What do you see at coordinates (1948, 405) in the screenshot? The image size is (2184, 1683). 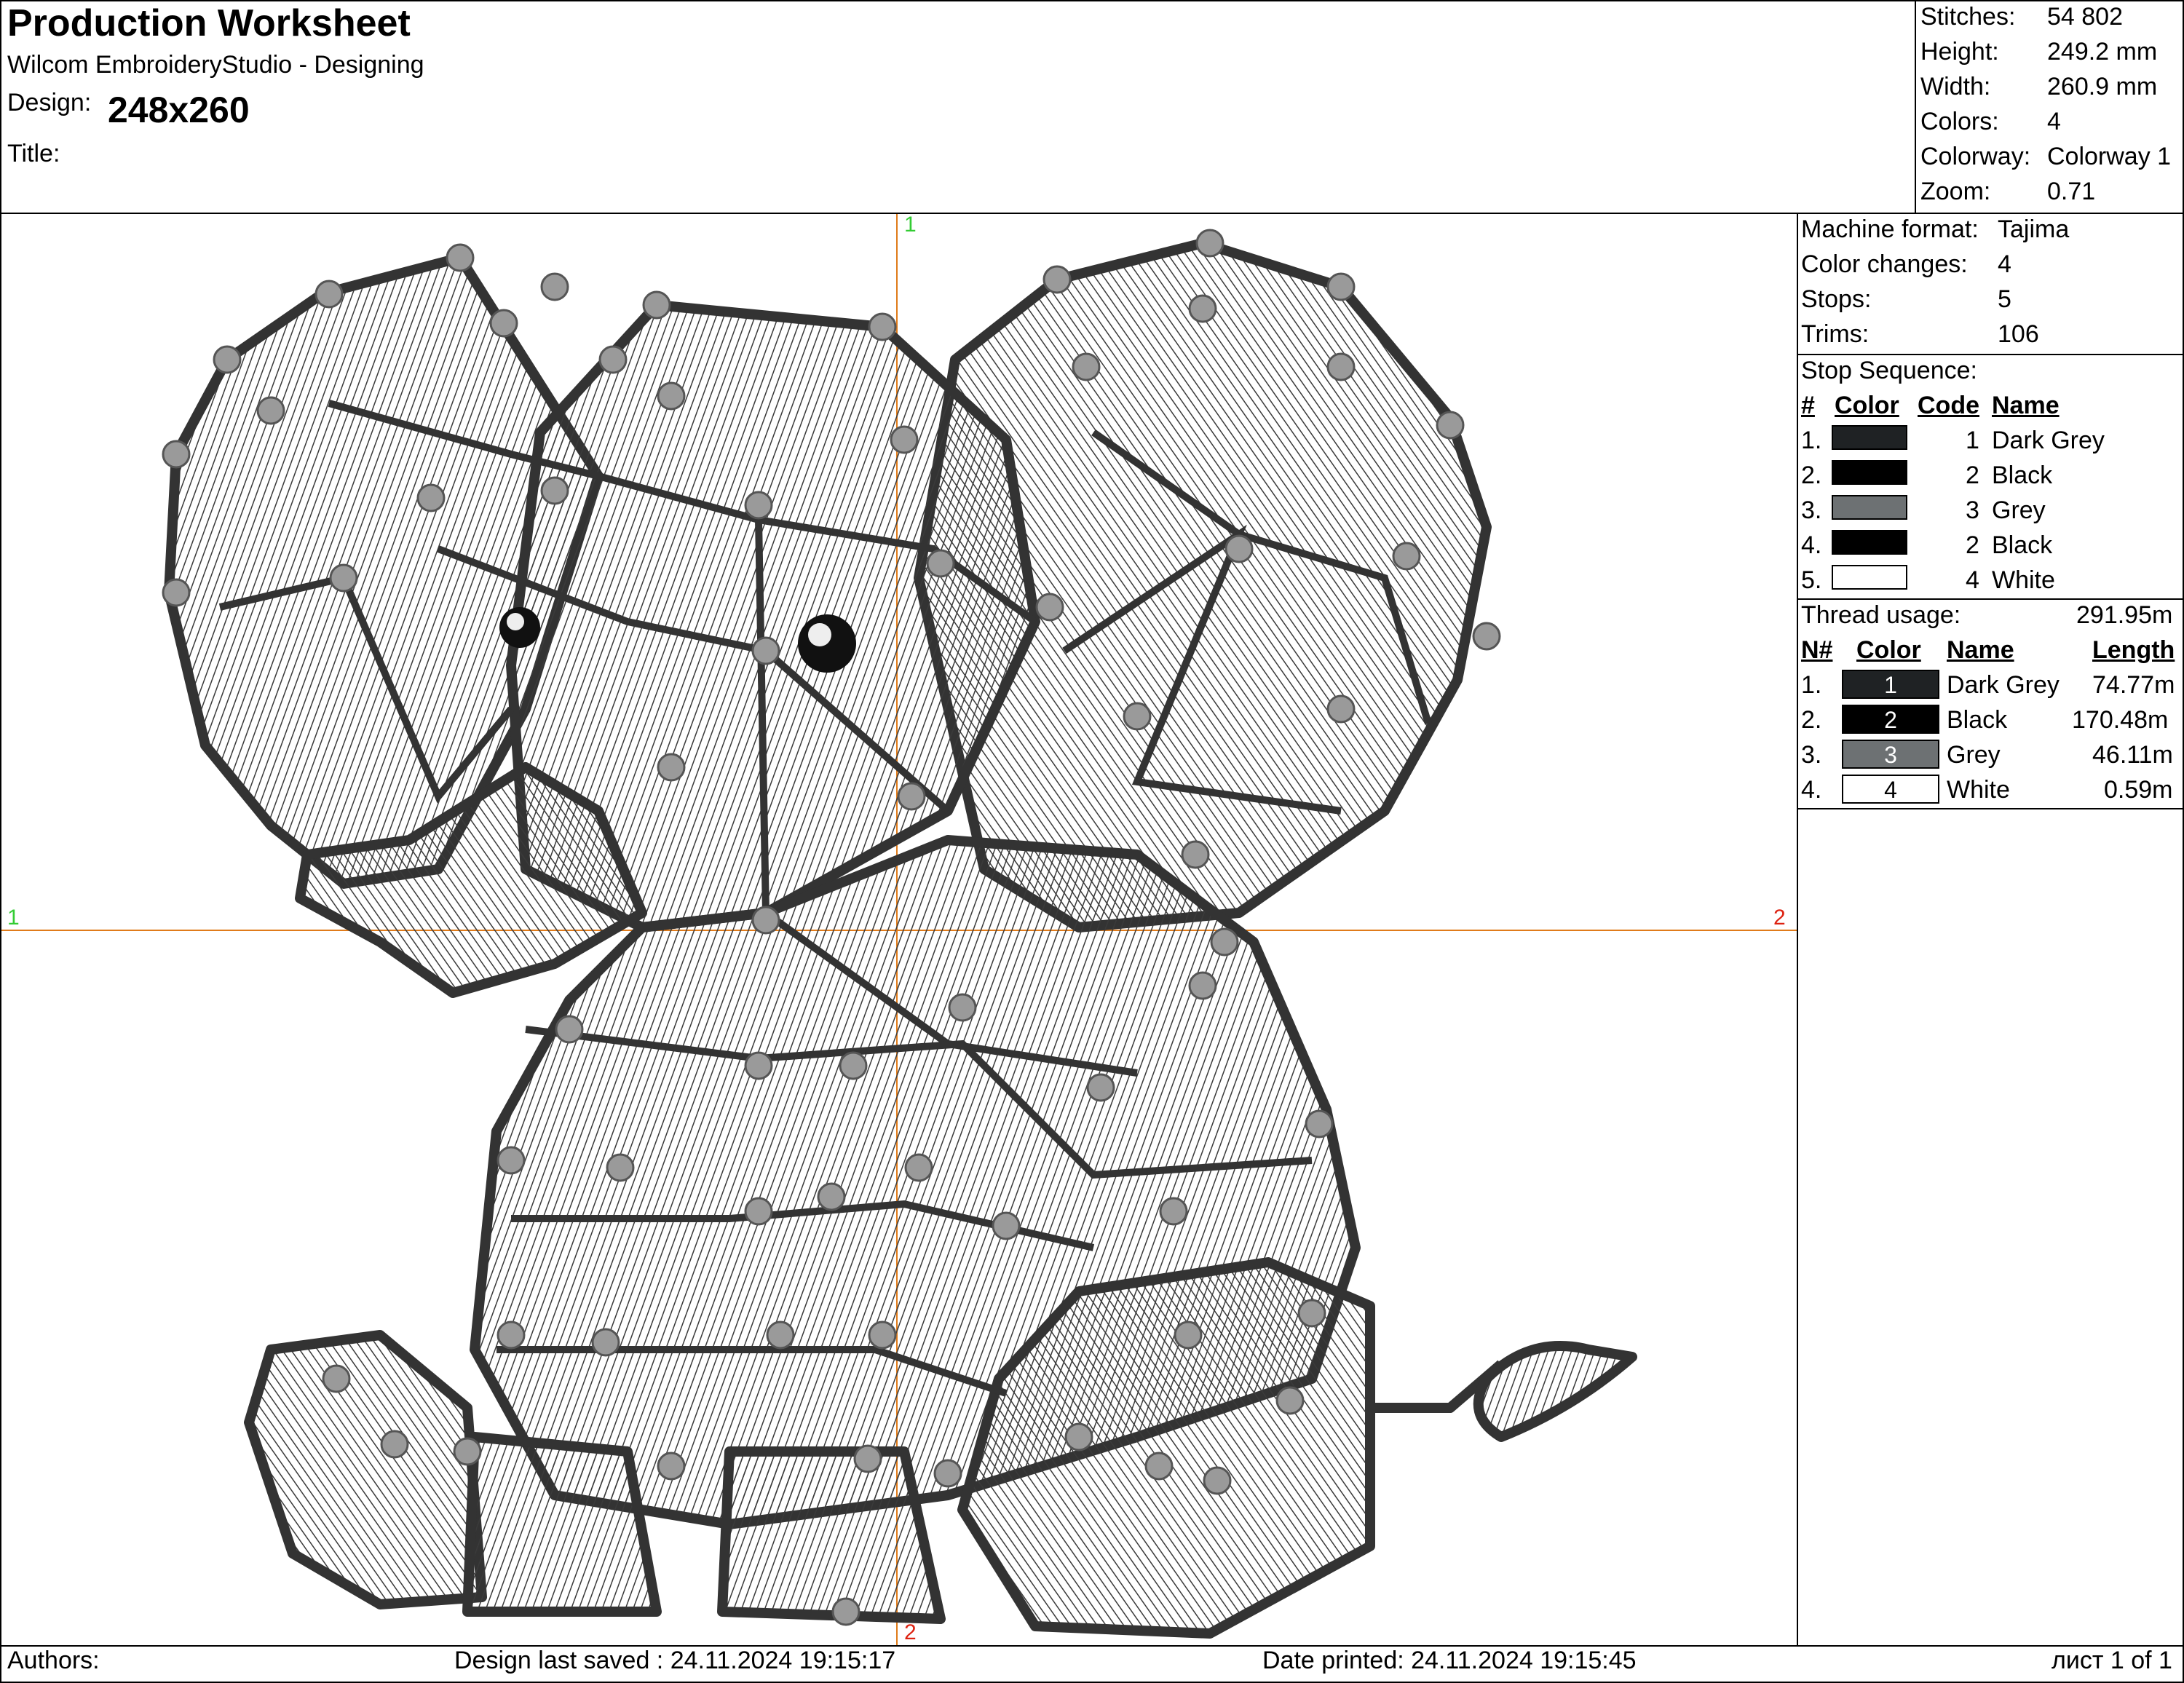 I see `col-header-code: Code` at bounding box center [1948, 405].